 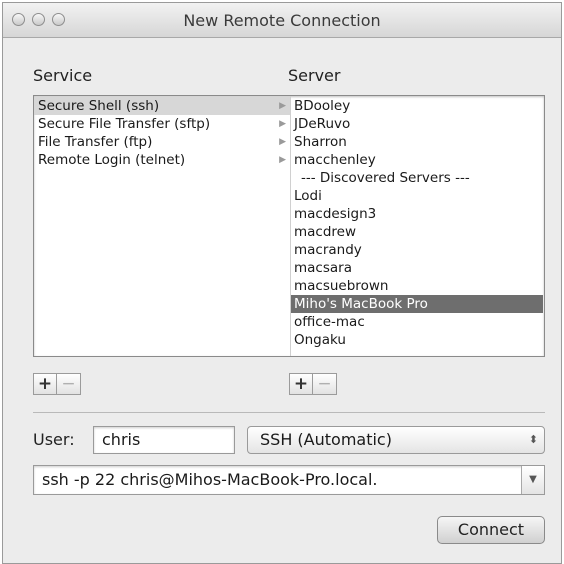 What do you see at coordinates (99, 106) in the screenshot?
I see `service-item-label: Secure Shell (ssh)` at bounding box center [99, 106].